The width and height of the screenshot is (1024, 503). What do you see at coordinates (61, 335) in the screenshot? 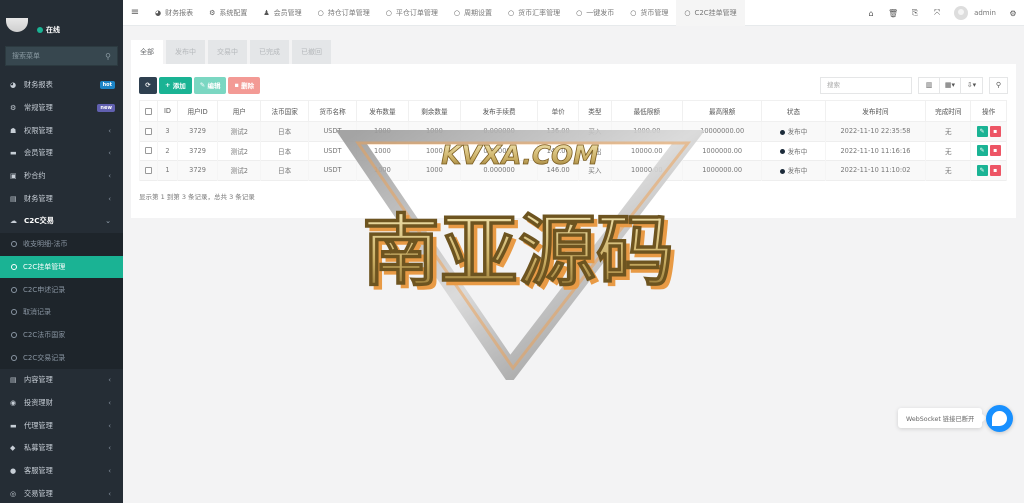
I see `sidebar-subitem: C2C法币国家` at bounding box center [61, 335].